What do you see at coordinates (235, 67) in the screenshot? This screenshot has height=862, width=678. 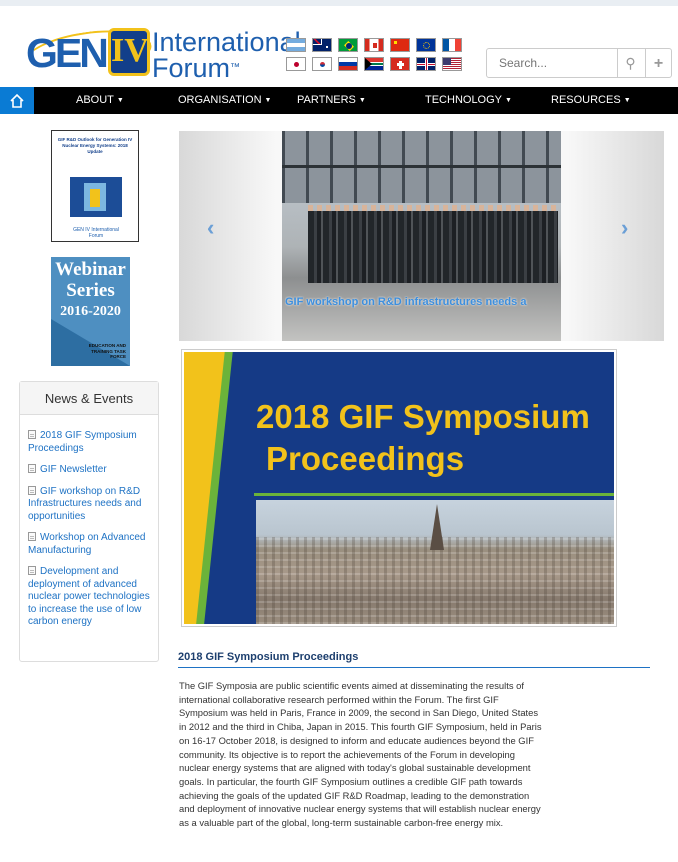 I see `logo-tm: ™` at bounding box center [235, 67].